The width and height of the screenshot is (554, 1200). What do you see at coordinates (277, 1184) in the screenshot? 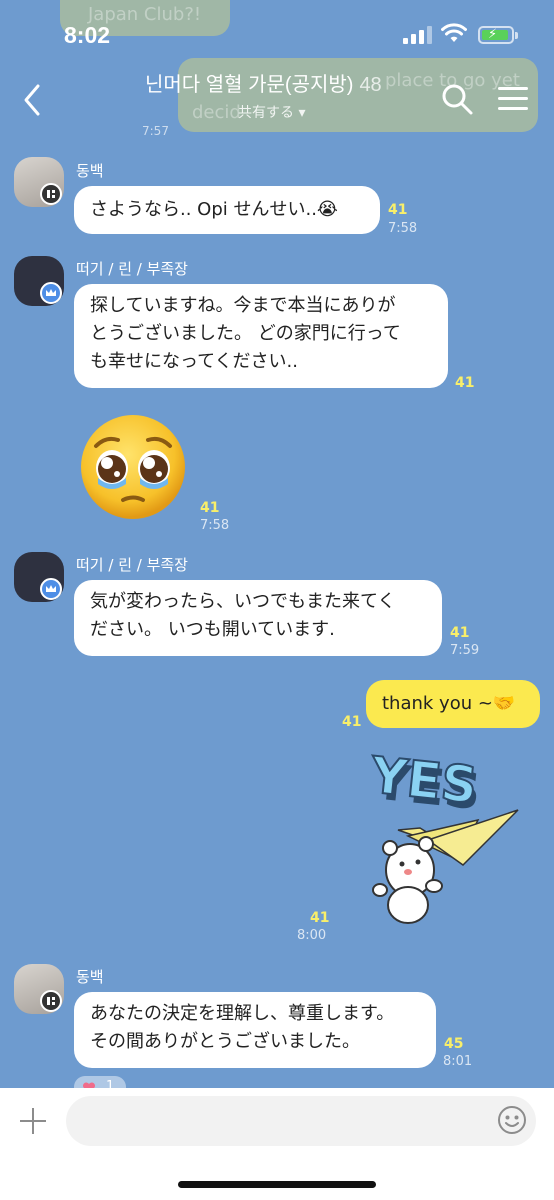
I see `home-indicator` at bounding box center [277, 1184].